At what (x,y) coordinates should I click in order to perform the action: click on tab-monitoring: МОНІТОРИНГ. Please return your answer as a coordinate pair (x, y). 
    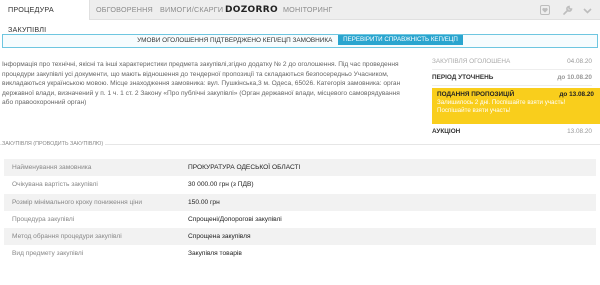
    Looking at the image, I should click on (307, 10).